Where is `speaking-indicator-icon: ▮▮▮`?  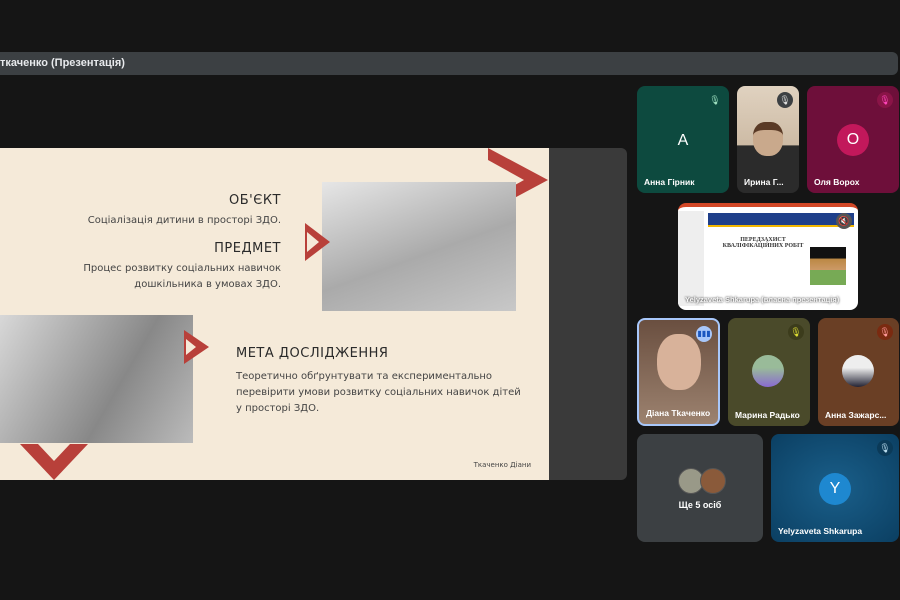 speaking-indicator-icon: ▮▮▮ is located at coordinates (704, 334).